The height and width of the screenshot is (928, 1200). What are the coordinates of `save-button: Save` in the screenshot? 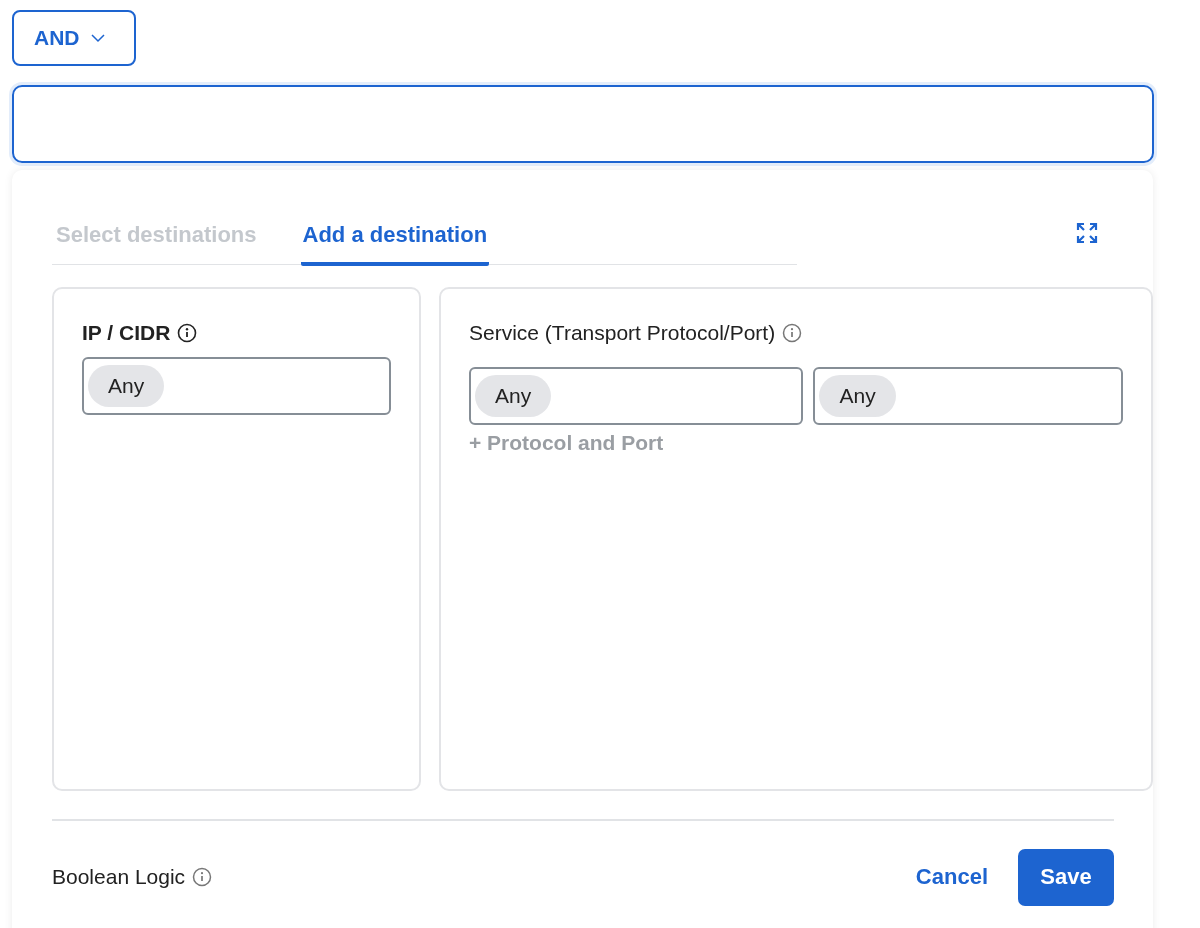 It's located at (1066, 877).